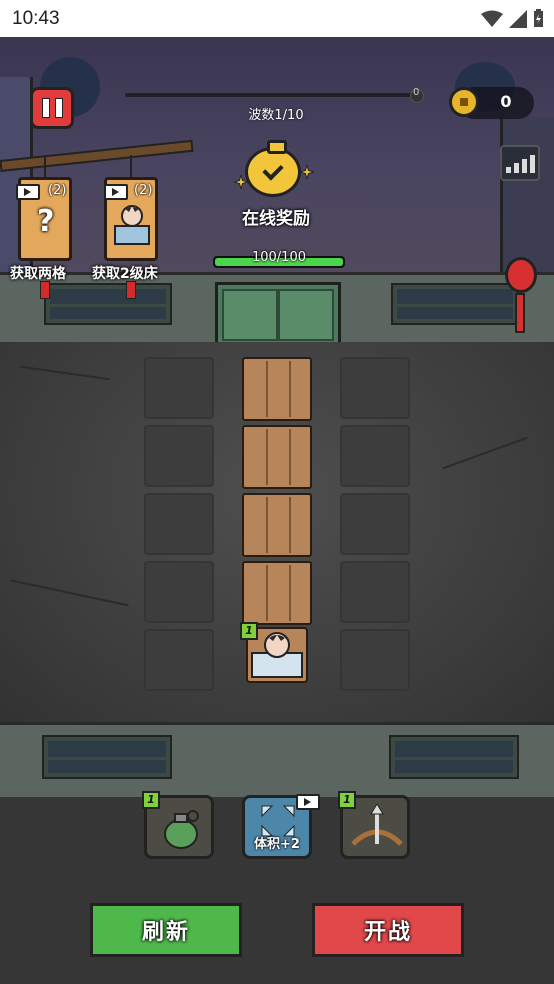 The image size is (554, 984). I want to click on battery-icon, so click(538, 18).